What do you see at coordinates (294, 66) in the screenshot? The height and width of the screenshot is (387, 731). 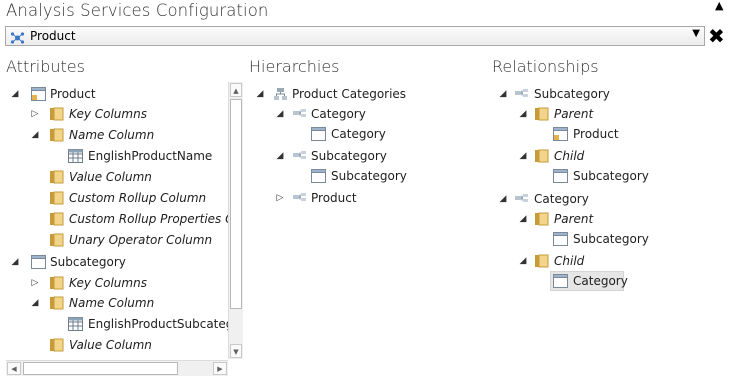 I see `hierarchies-header: Hierarchies` at bounding box center [294, 66].